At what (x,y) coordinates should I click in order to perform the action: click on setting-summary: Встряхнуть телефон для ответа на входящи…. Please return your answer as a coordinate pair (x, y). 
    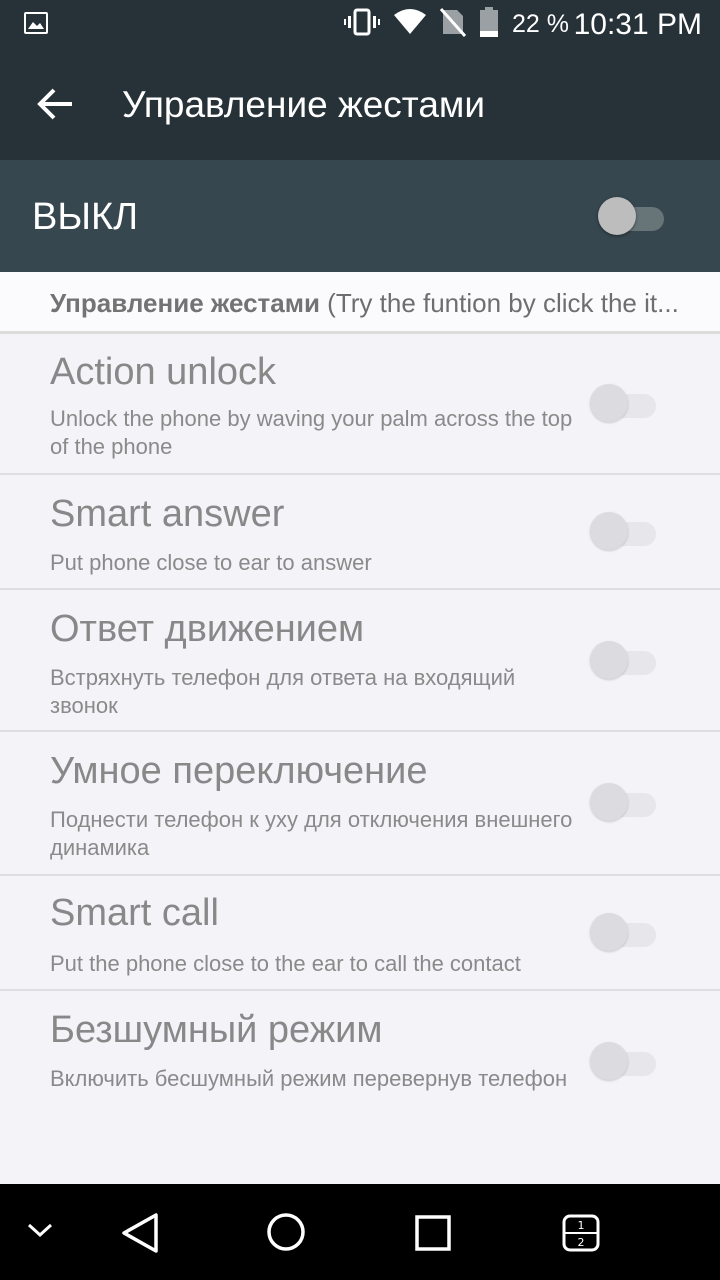
    Looking at the image, I should click on (283, 691).